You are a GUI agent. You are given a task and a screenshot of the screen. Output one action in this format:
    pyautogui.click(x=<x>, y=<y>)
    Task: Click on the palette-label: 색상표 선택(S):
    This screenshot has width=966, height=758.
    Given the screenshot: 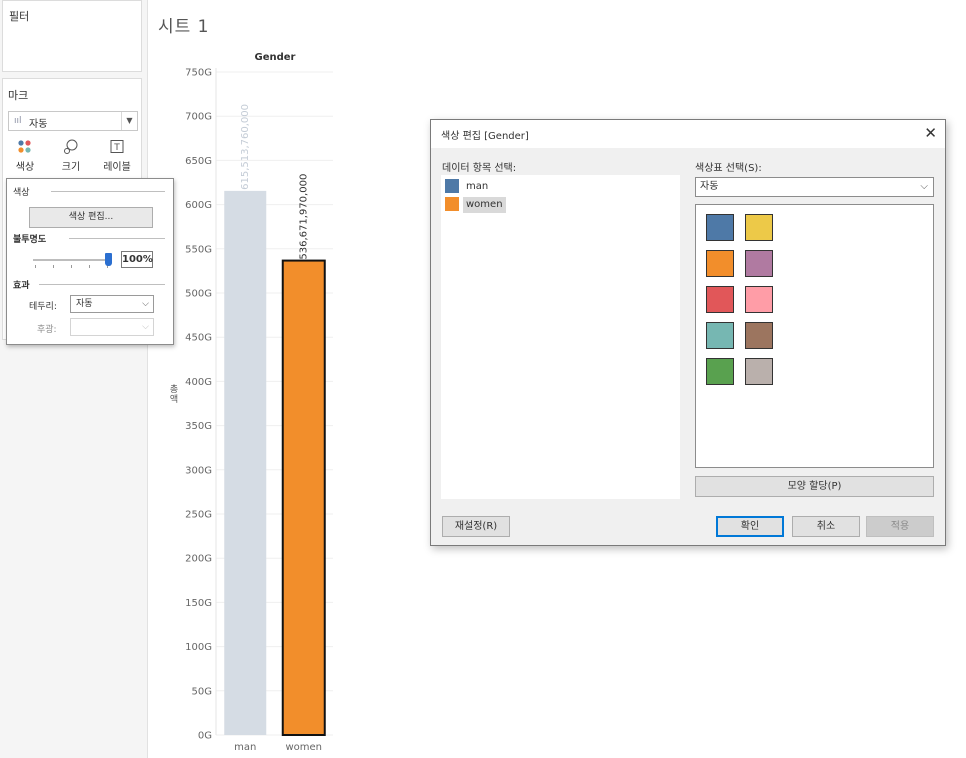 What is the action you would take?
    pyautogui.click(x=728, y=168)
    